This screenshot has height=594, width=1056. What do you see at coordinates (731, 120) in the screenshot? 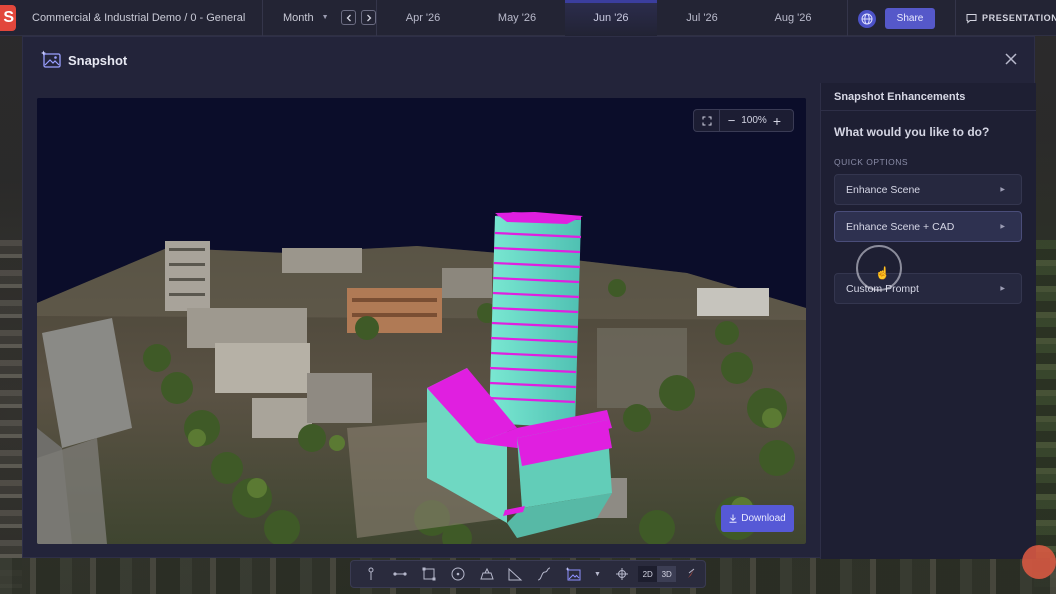
I see `zoom-out-button: −` at bounding box center [731, 120].